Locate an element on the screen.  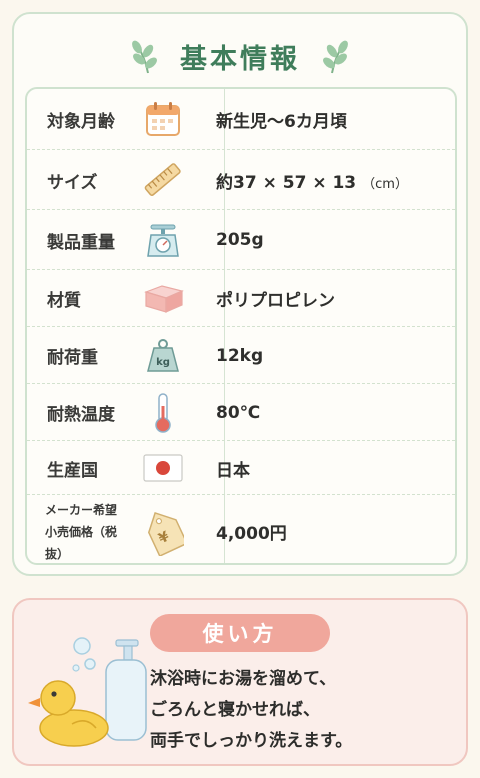
spec-row-age: 対象月齢 新生児～6カ月頃 is located at coordinates (241, 119).